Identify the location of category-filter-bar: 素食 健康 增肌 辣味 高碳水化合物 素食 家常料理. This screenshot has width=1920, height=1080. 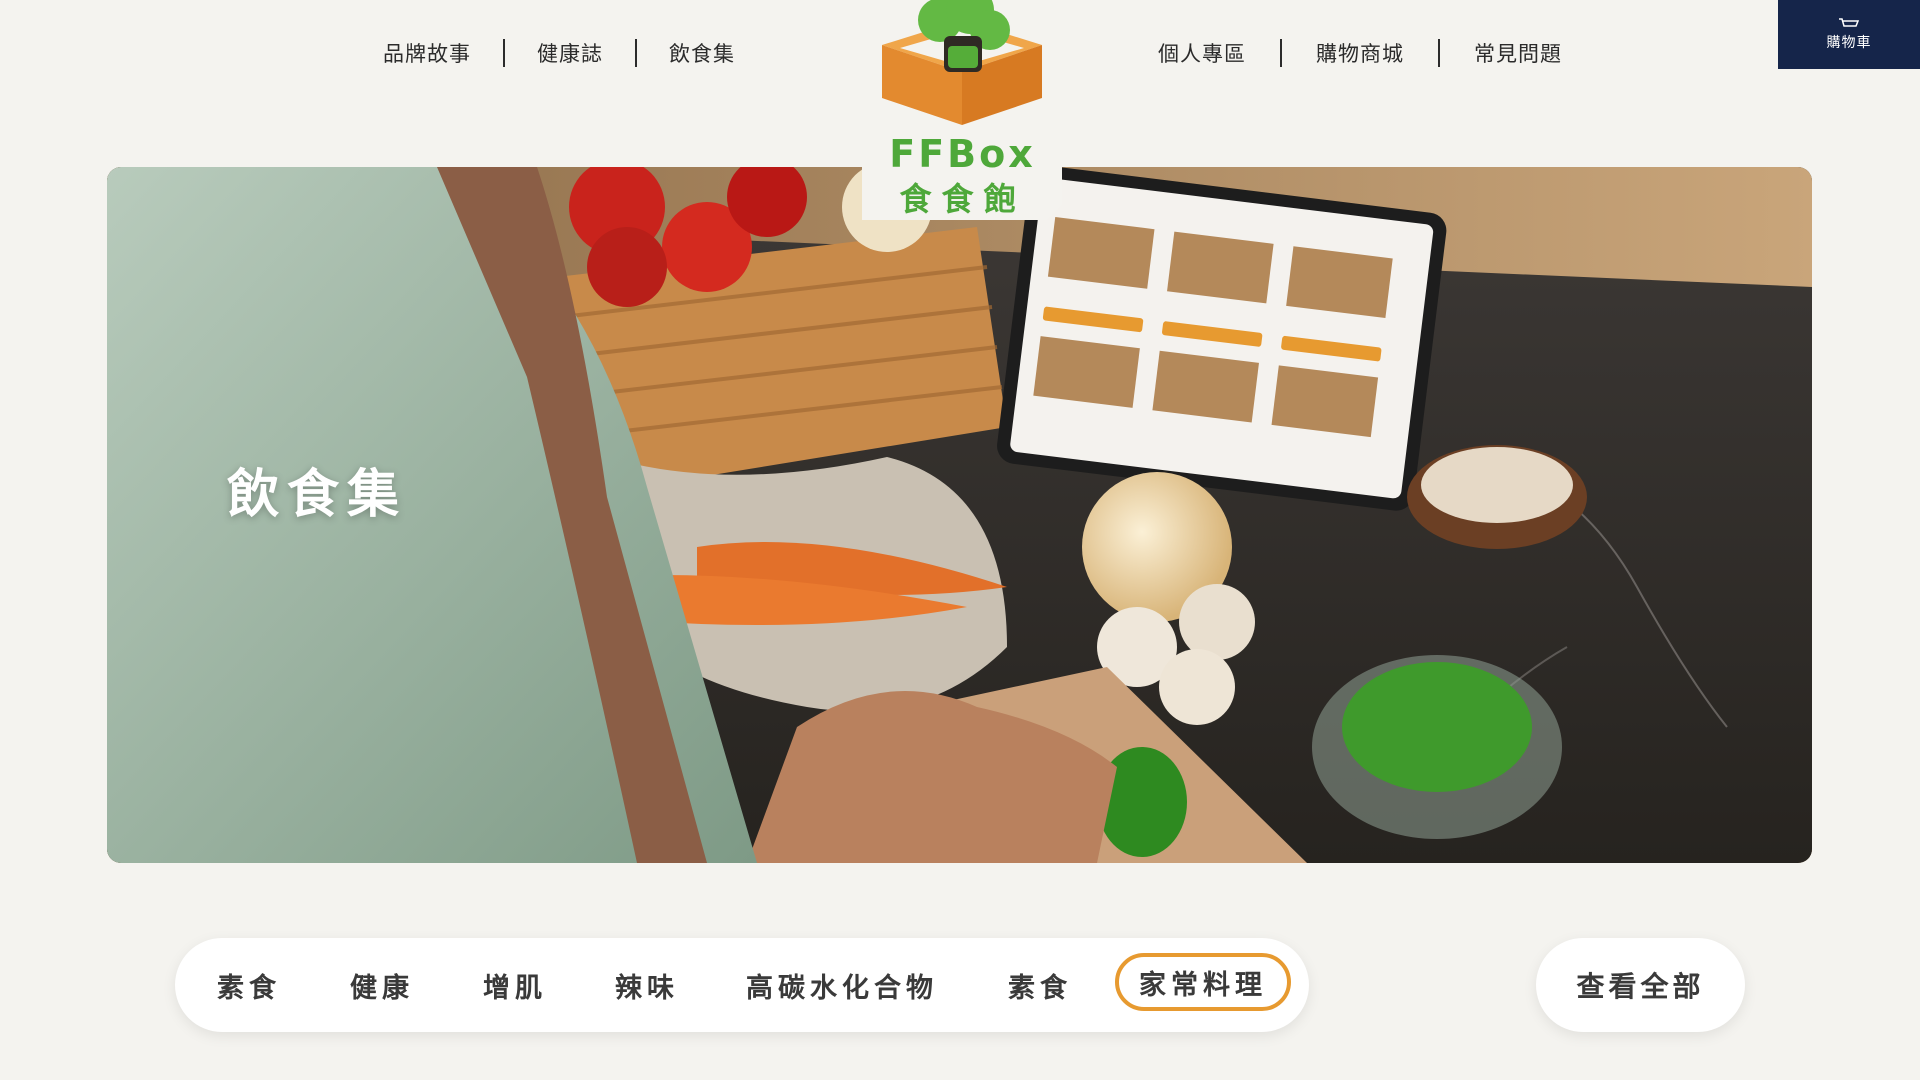
(742, 985).